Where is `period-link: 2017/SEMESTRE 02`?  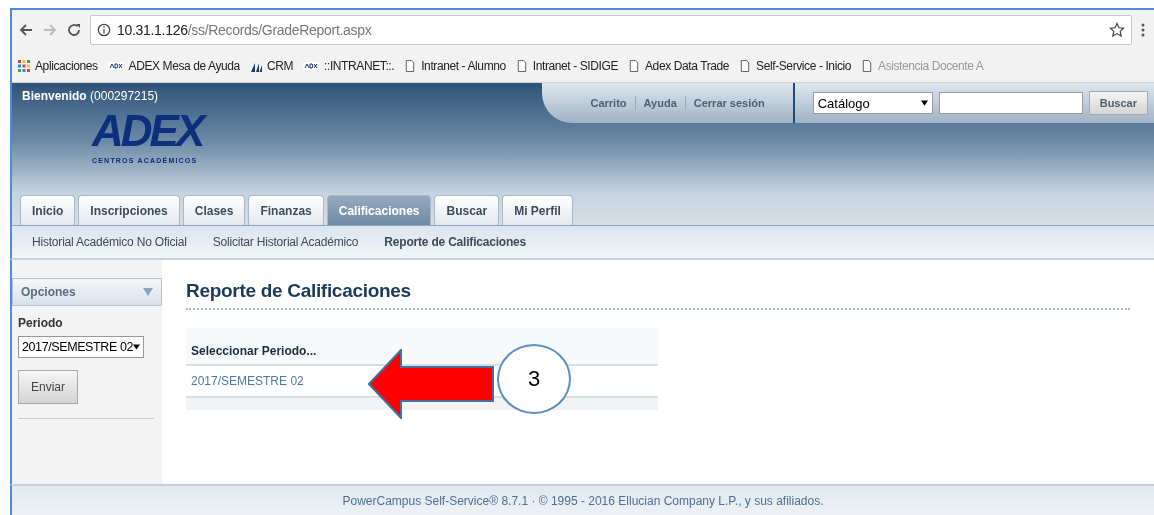
period-link: 2017/SEMESTRE 02 is located at coordinates (247, 381).